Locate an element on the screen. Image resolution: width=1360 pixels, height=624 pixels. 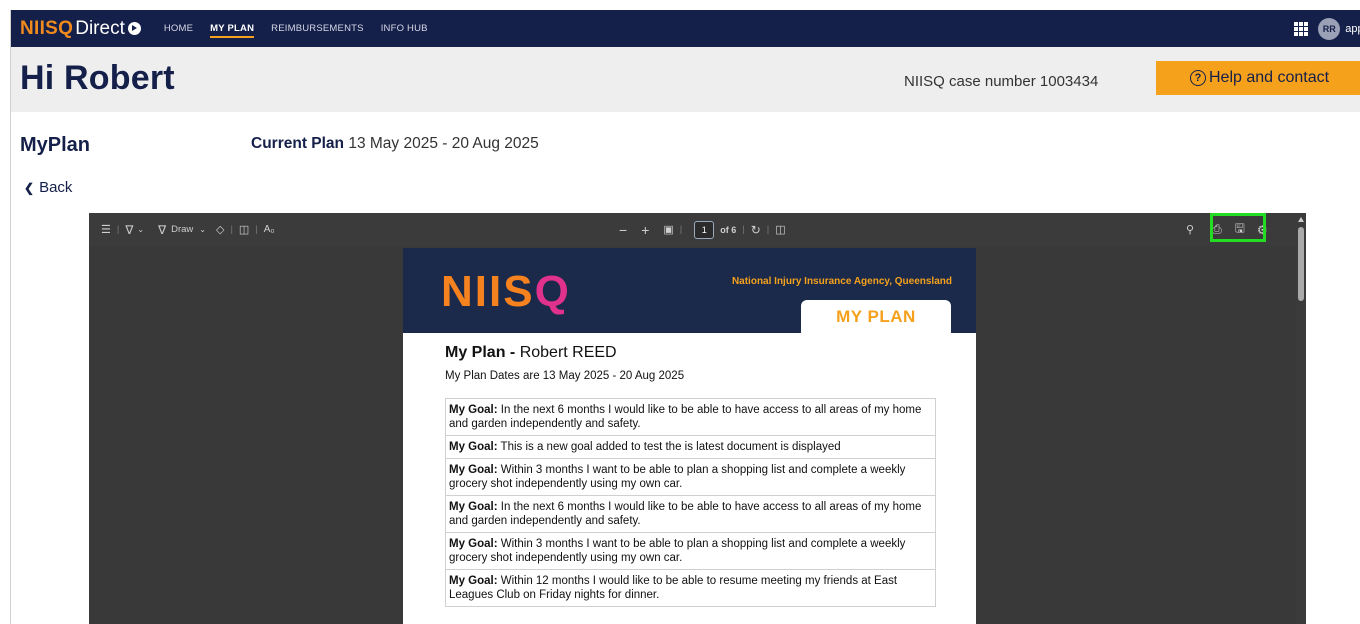
nav-links: HOME MY PLAN REIMBURSEMENTS INFO HUB is located at coordinates (304, 28).